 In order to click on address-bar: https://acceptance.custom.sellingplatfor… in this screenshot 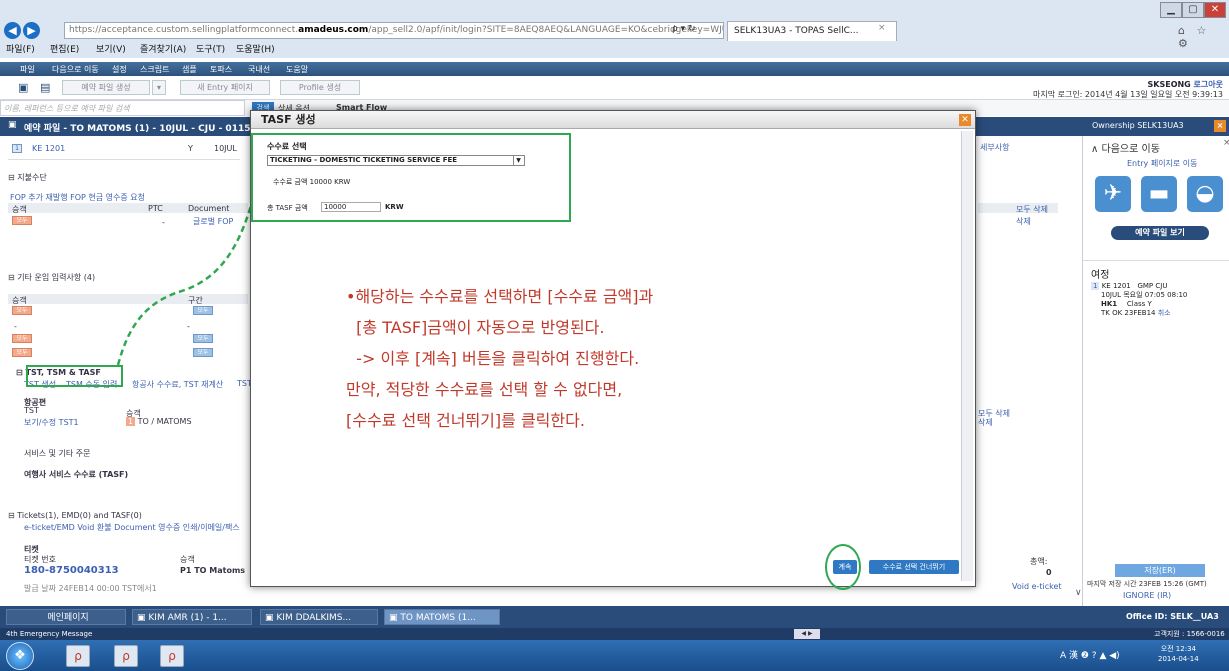, I will do `click(394, 30)`.